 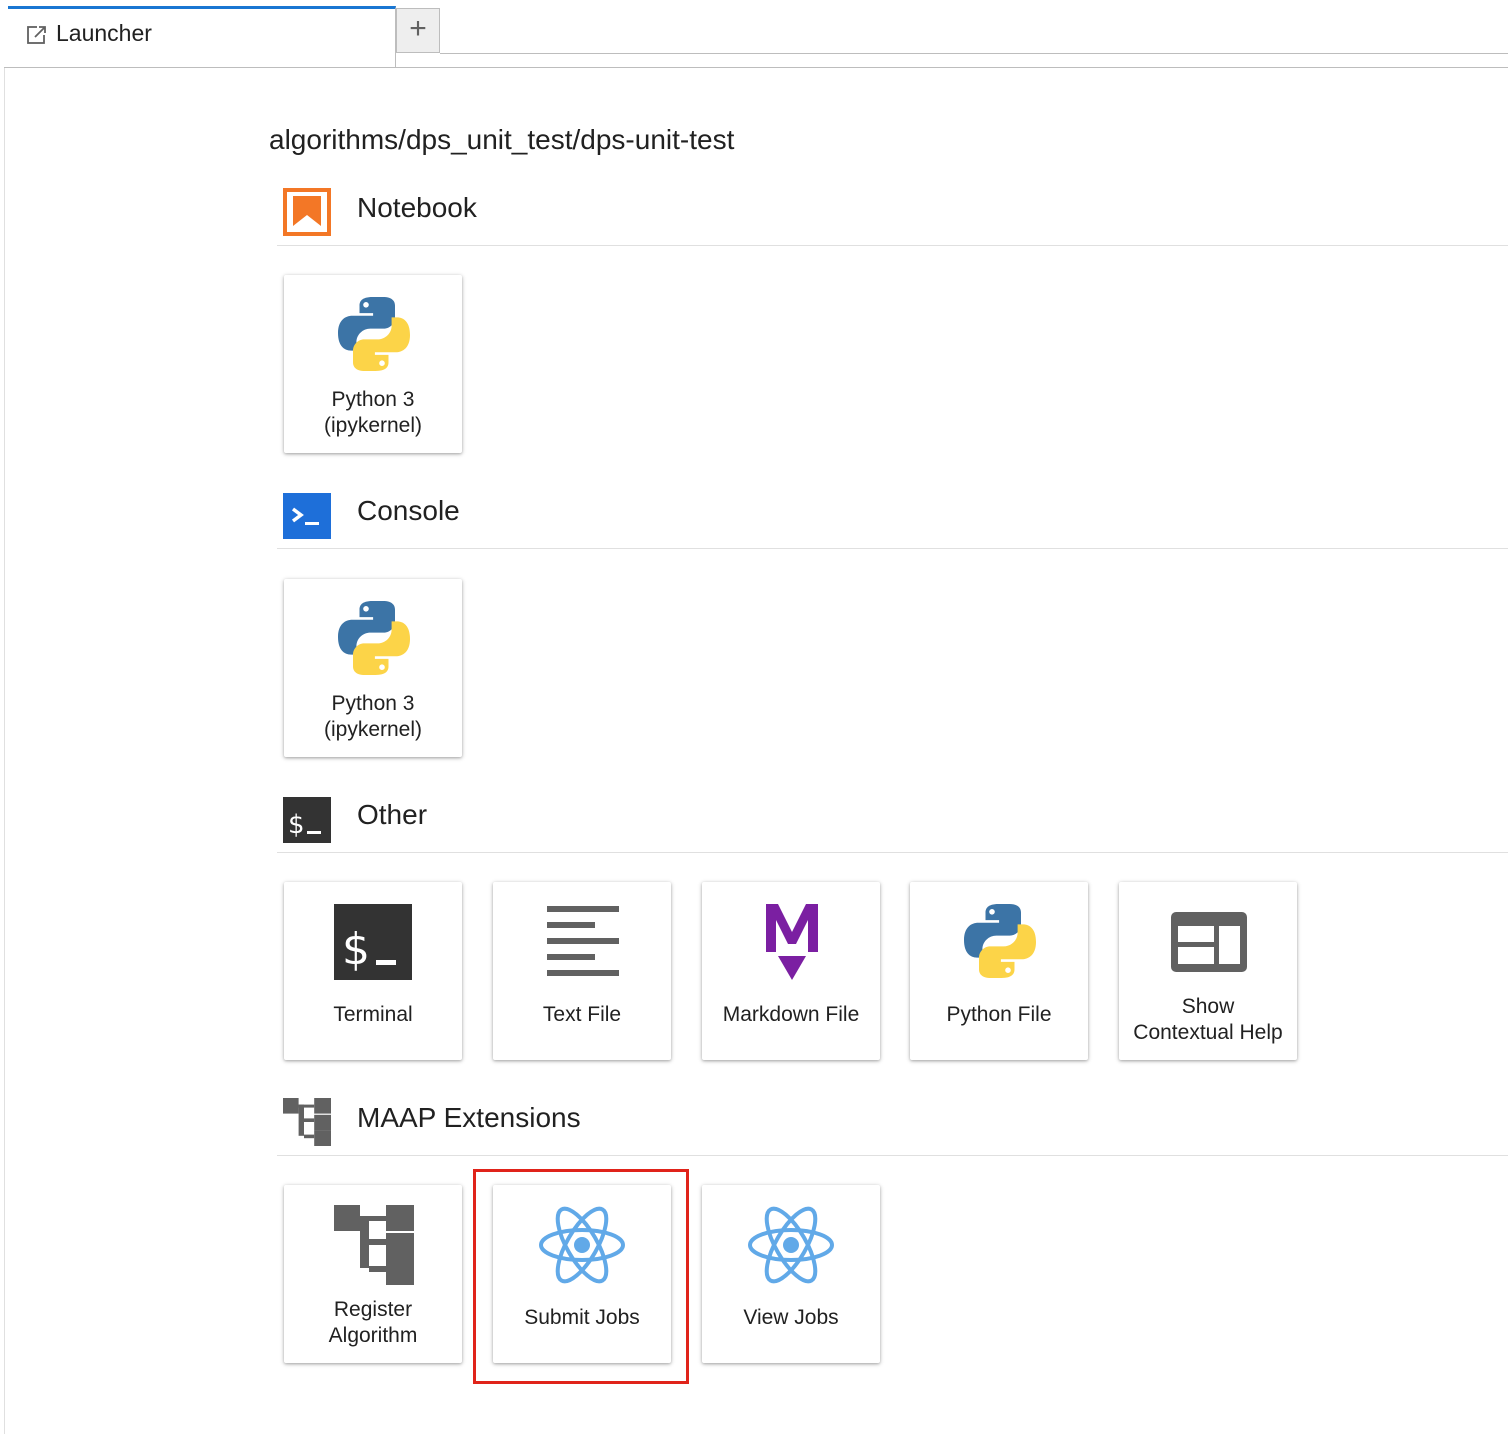 I want to click on launcher-card-text-file: Text File, so click(x=582, y=971).